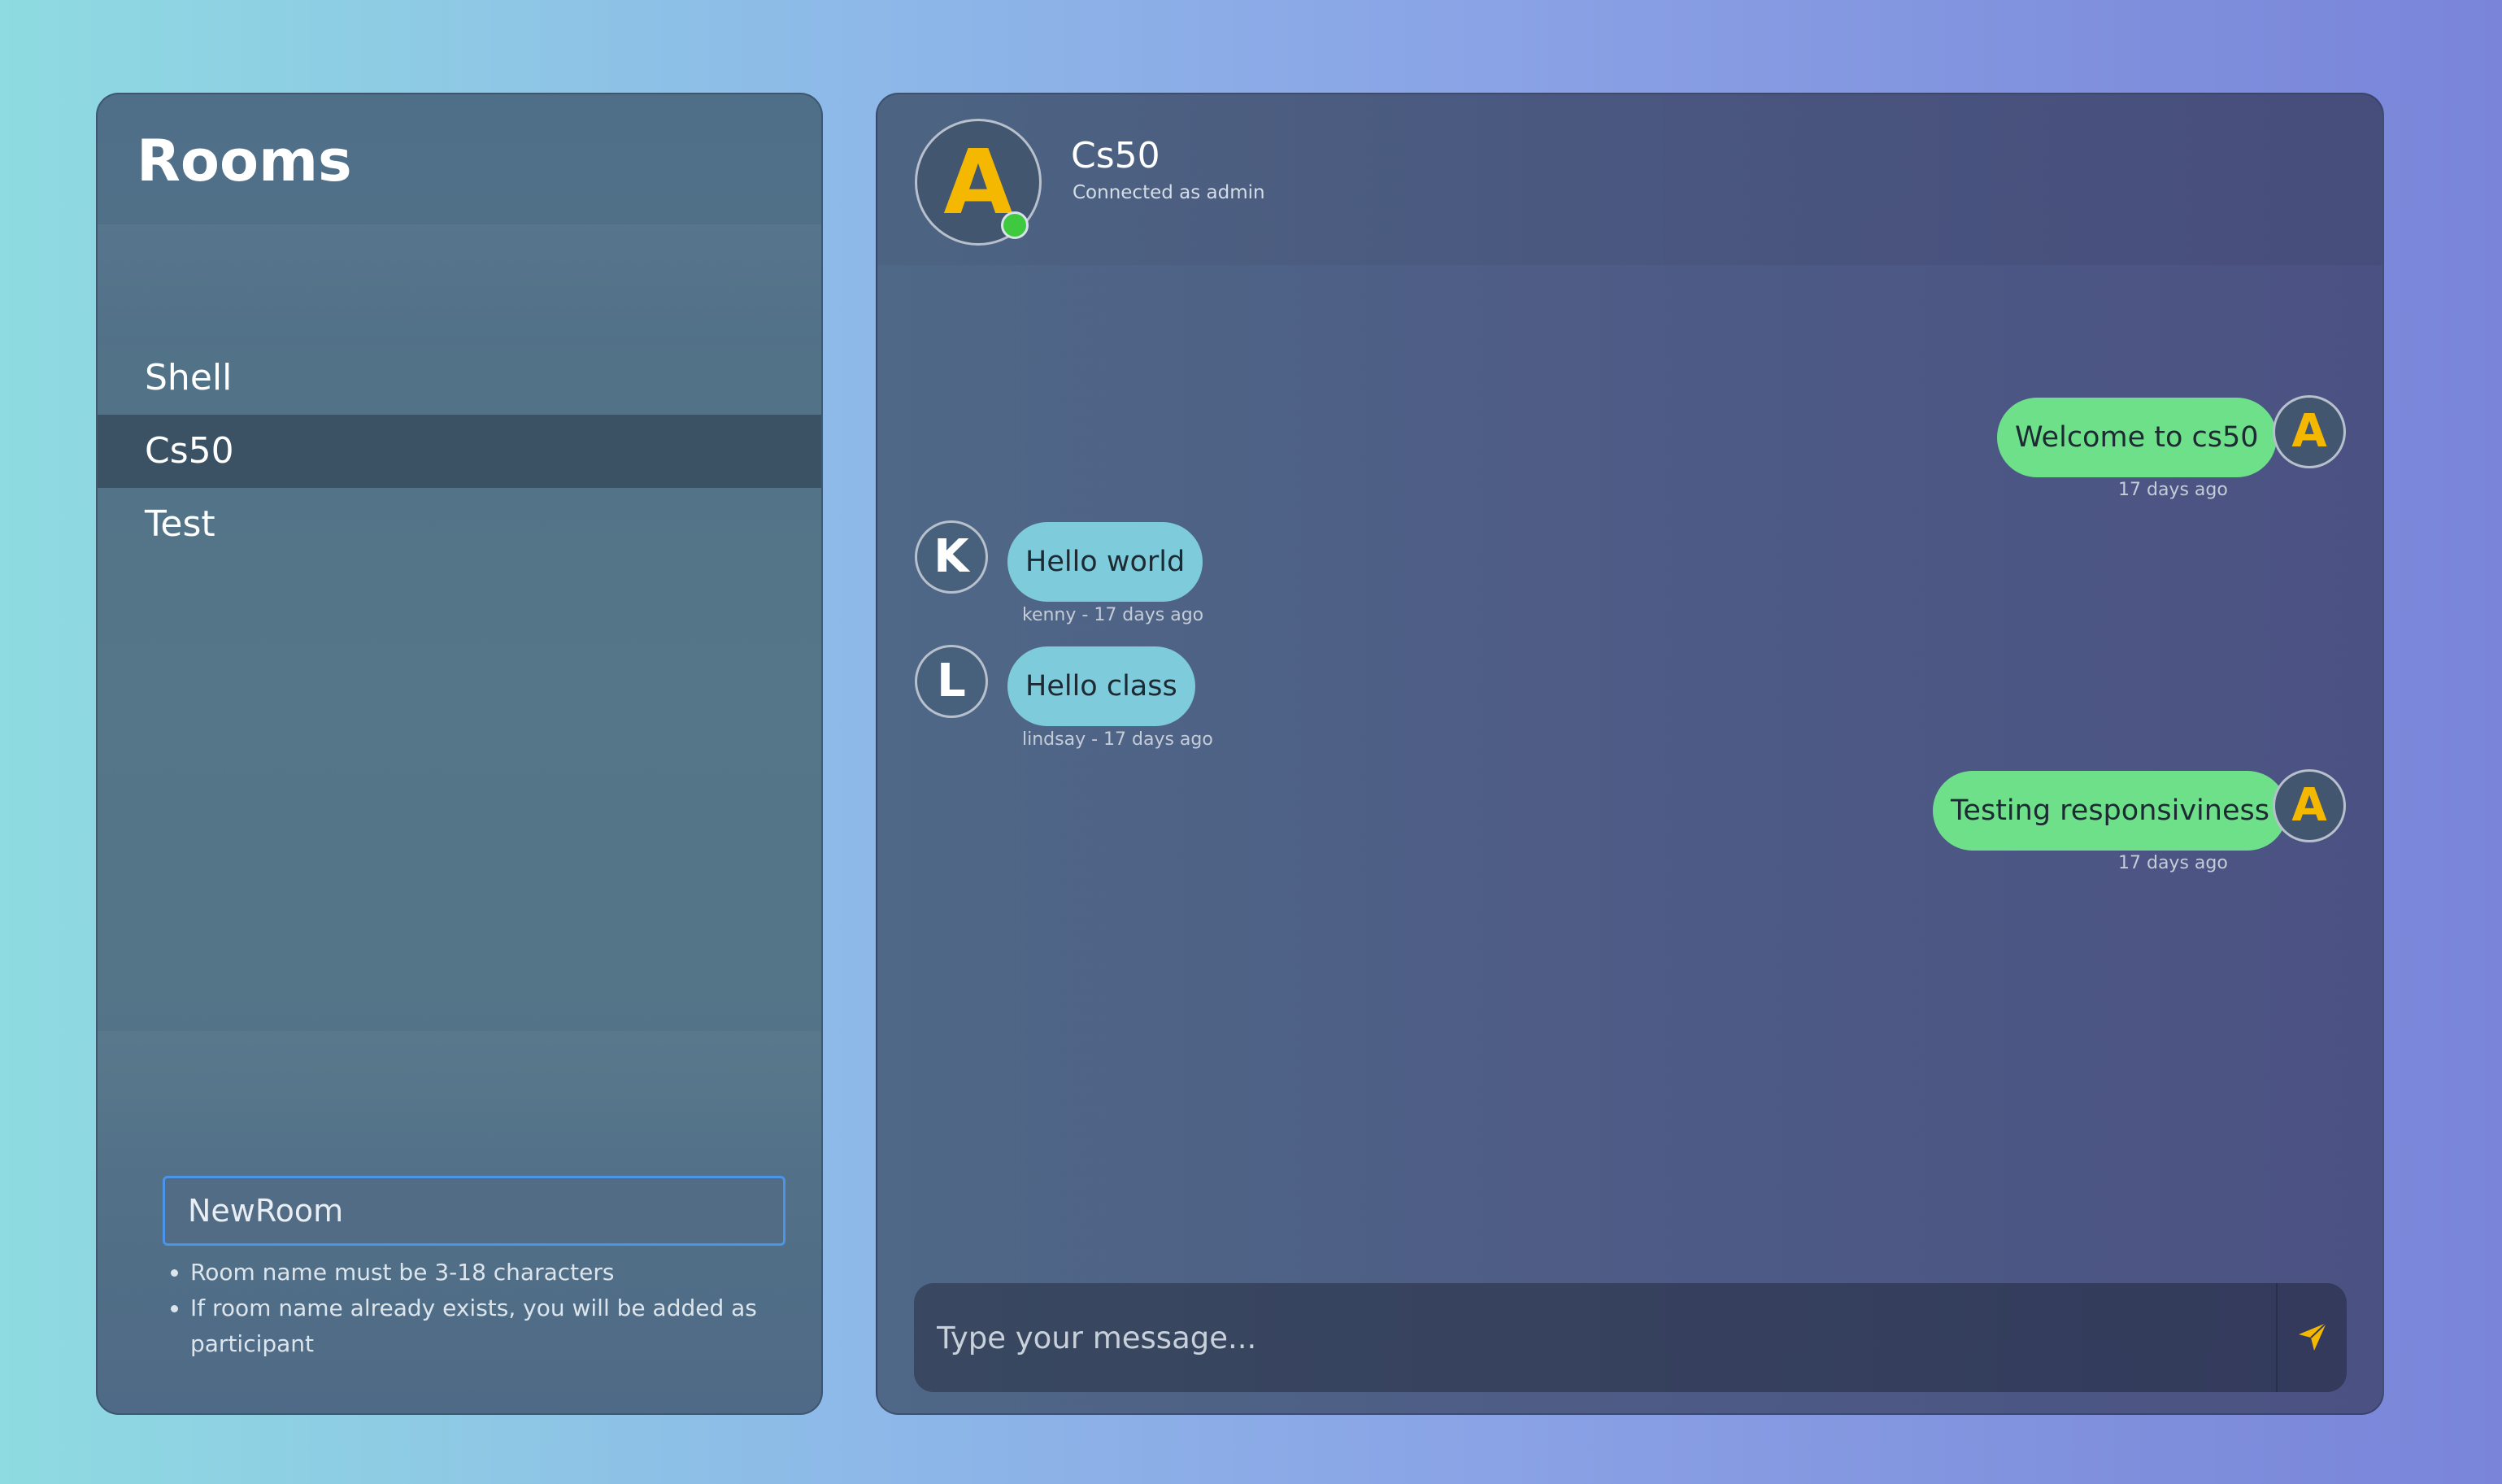 The width and height of the screenshot is (2502, 1484). I want to click on message-bubble: Hello world, so click(1105, 562).